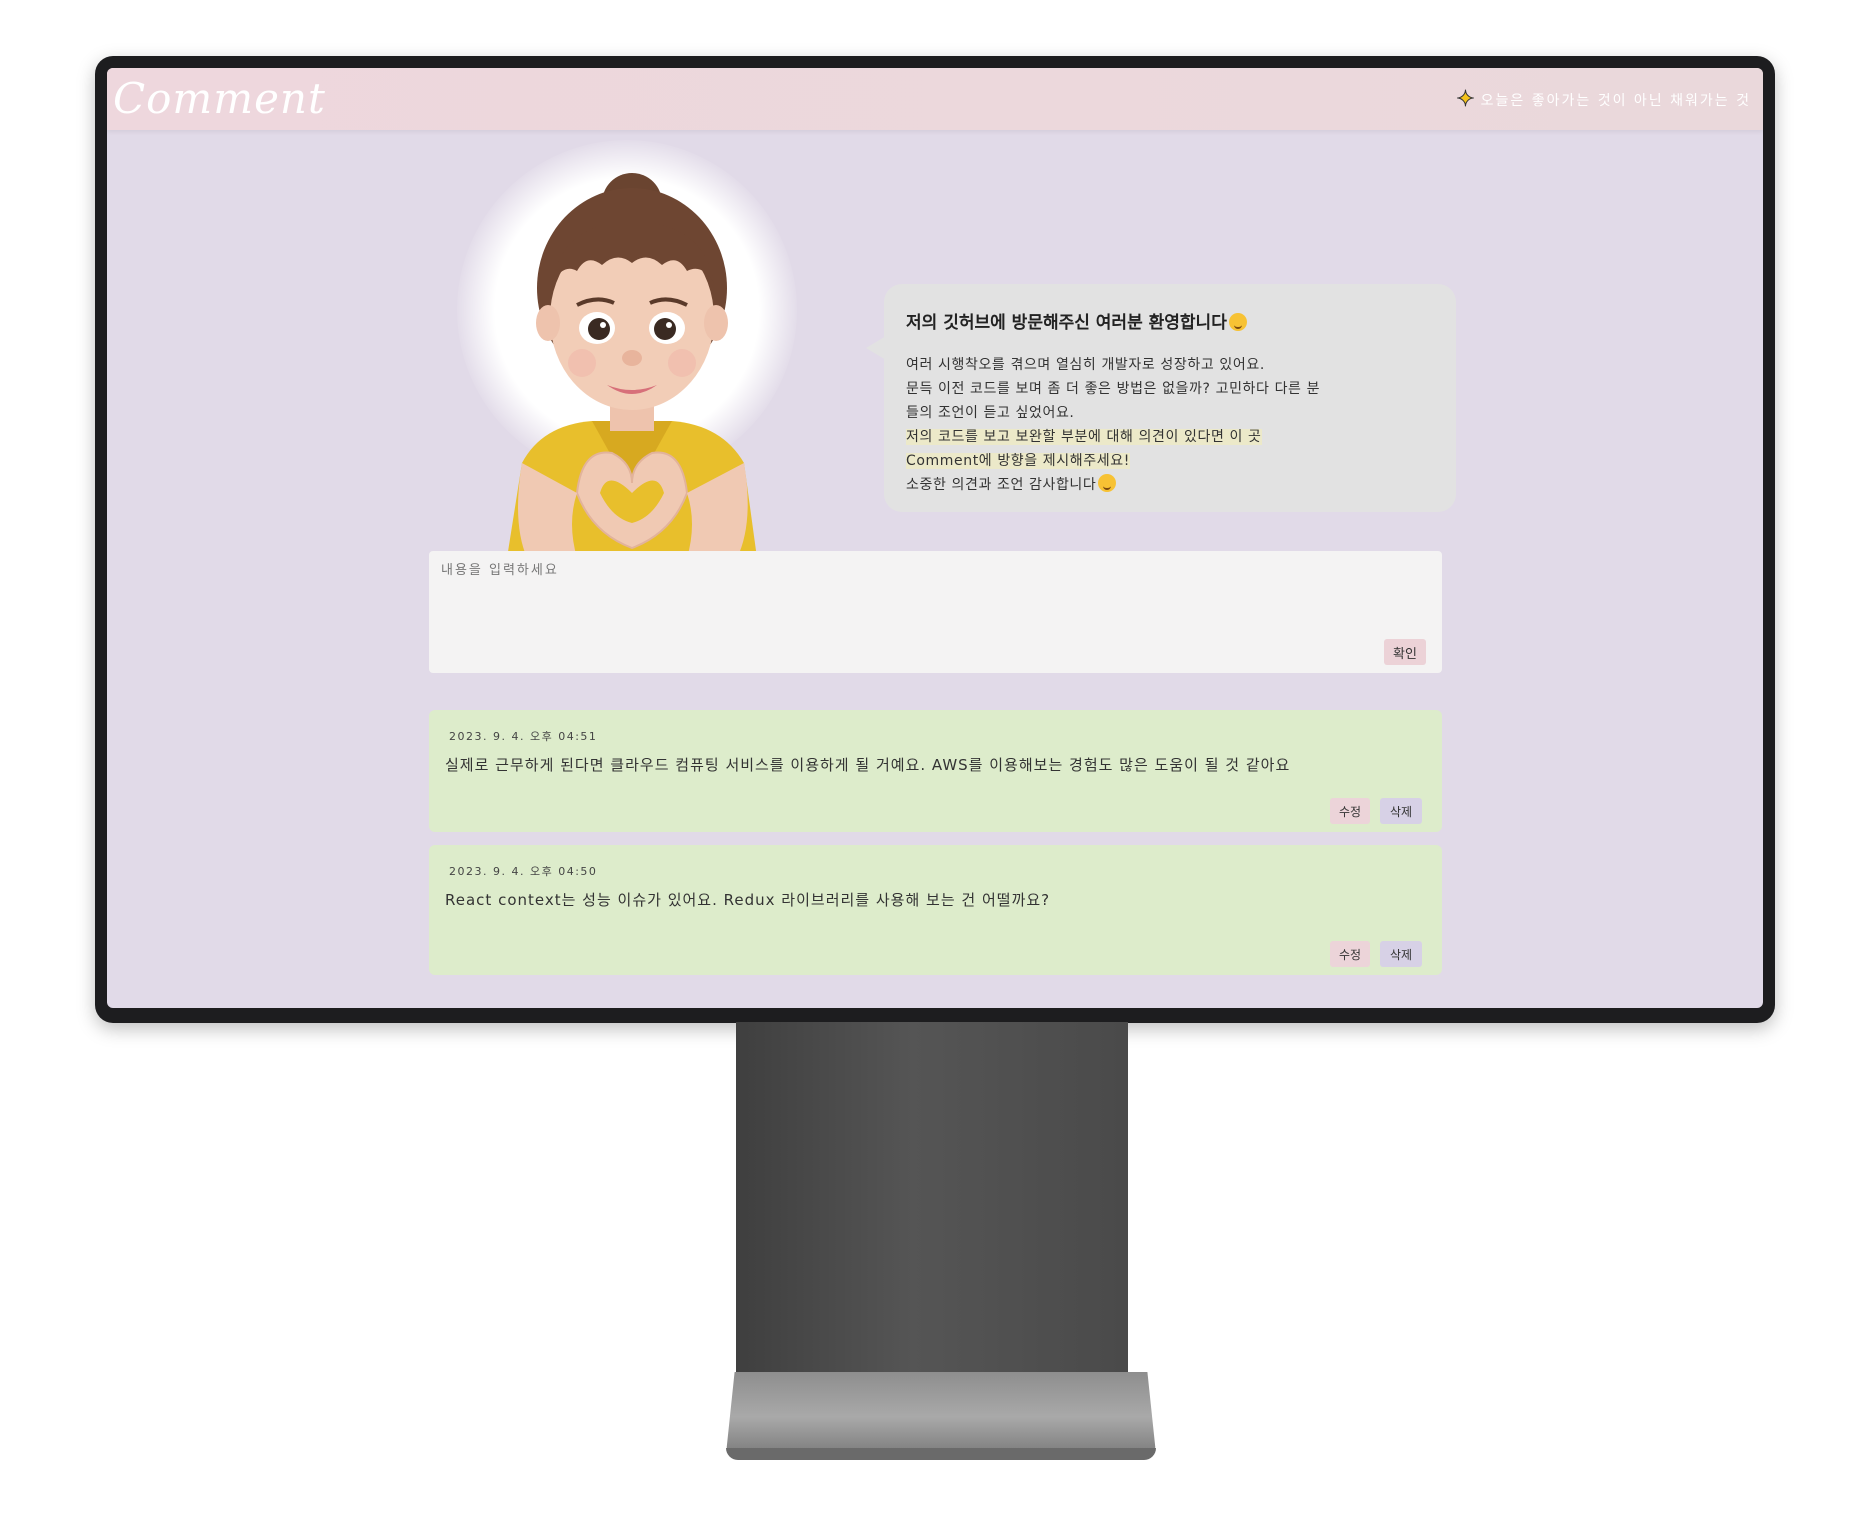  What do you see at coordinates (941, 1454) in the screenshot?
I see `monitor-stand-base-edge` at bounding box center [941, 1454].